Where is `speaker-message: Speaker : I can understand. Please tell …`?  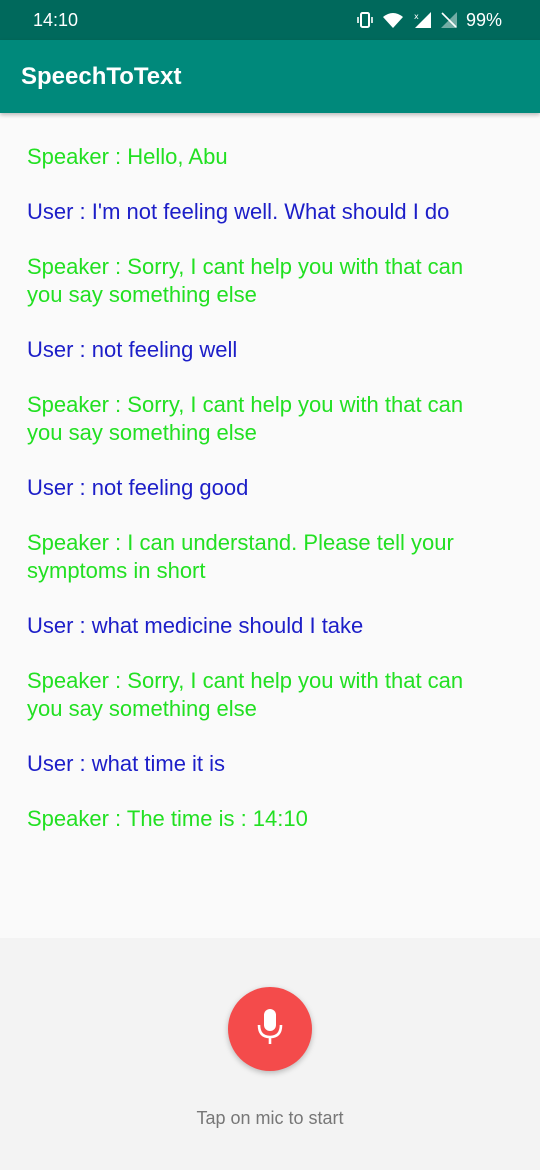 speaker-message: Speaker : I can understand. Please tell … is located at coordinates (240, 556).